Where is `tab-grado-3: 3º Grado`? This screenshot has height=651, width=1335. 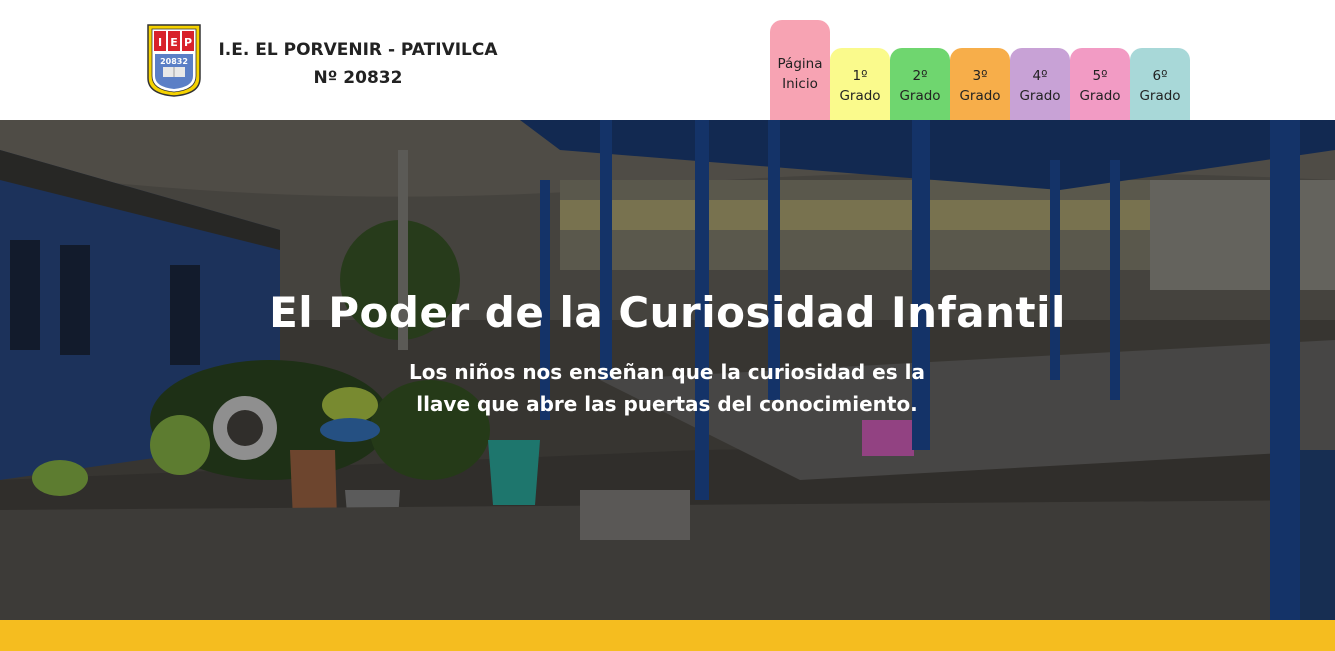
tab-grado-3: 3º Grado is located at coordinates (980, 84).